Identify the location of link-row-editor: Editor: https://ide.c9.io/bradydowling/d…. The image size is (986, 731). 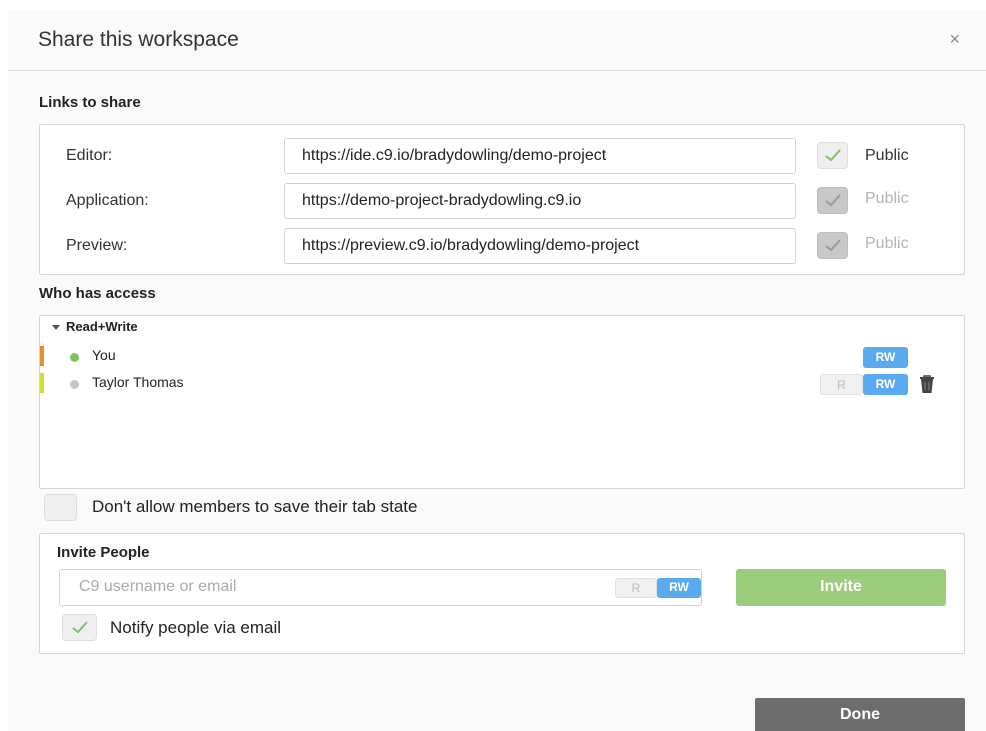
(502, 156).